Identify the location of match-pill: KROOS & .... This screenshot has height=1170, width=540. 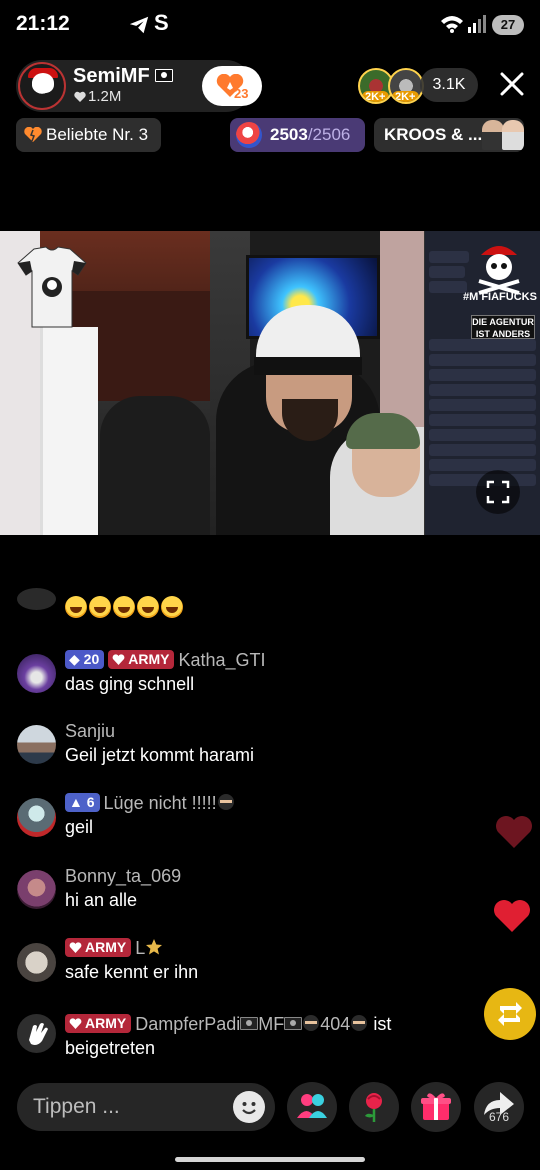
(449, 135).